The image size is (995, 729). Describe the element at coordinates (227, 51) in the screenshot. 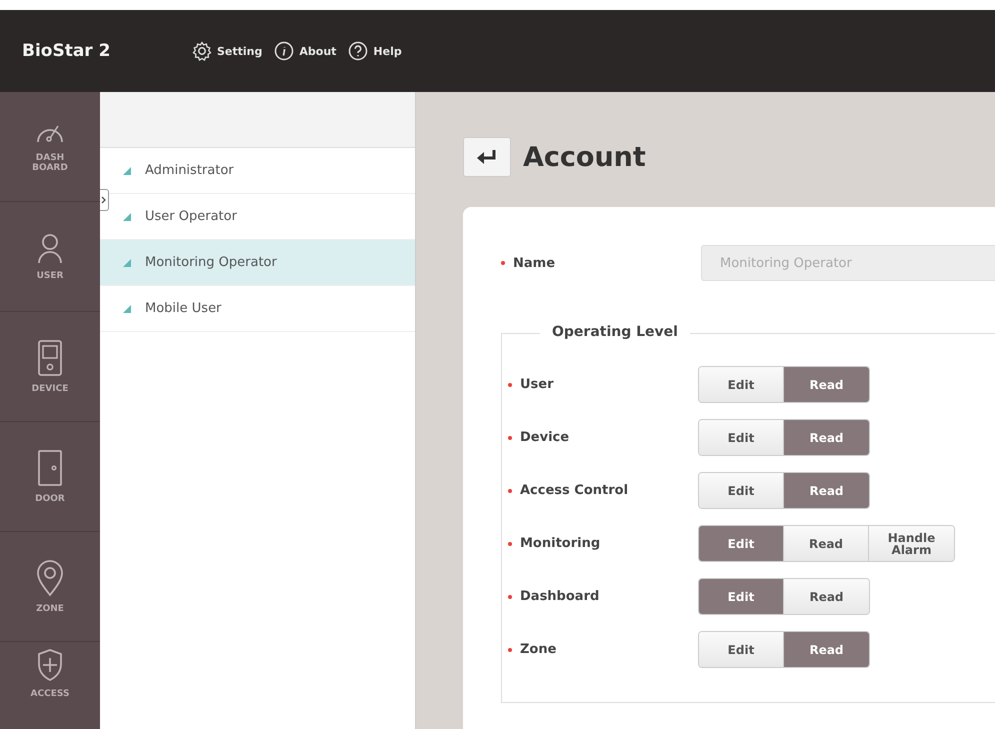

I see `header-link: Setting` at that location.